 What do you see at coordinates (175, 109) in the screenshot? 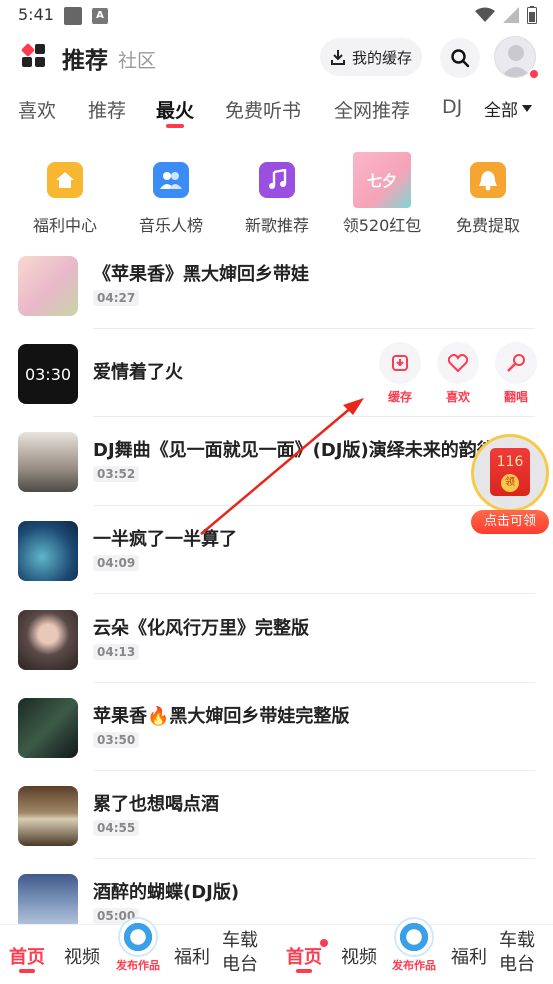
I see `tab-hottest: 最火` at bounding box center [175, 109].